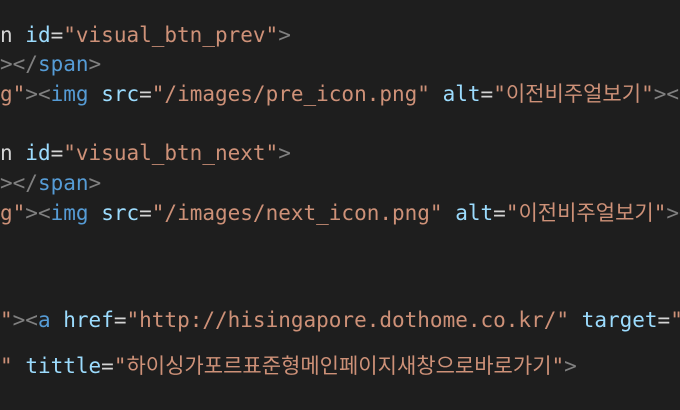 The image size is (680, 410). Describe the element at coordinates (290, 94) in the screenshot. I see `code-token-string: "/images/pre_icon.png"` at that location.